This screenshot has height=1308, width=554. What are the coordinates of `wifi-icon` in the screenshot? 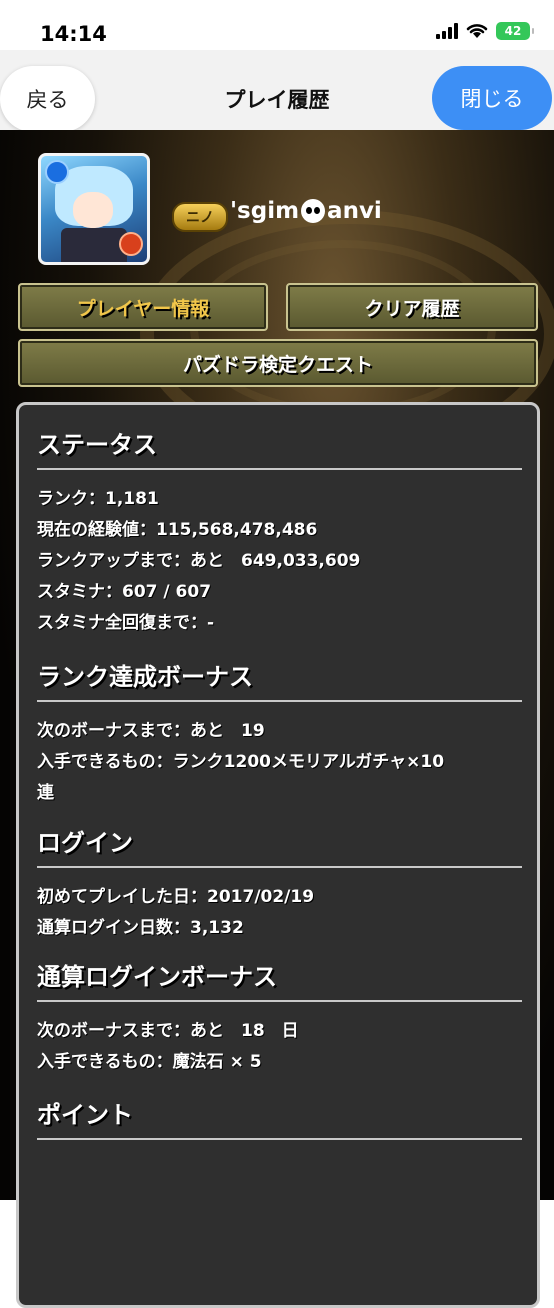 It's located at (477, 31).